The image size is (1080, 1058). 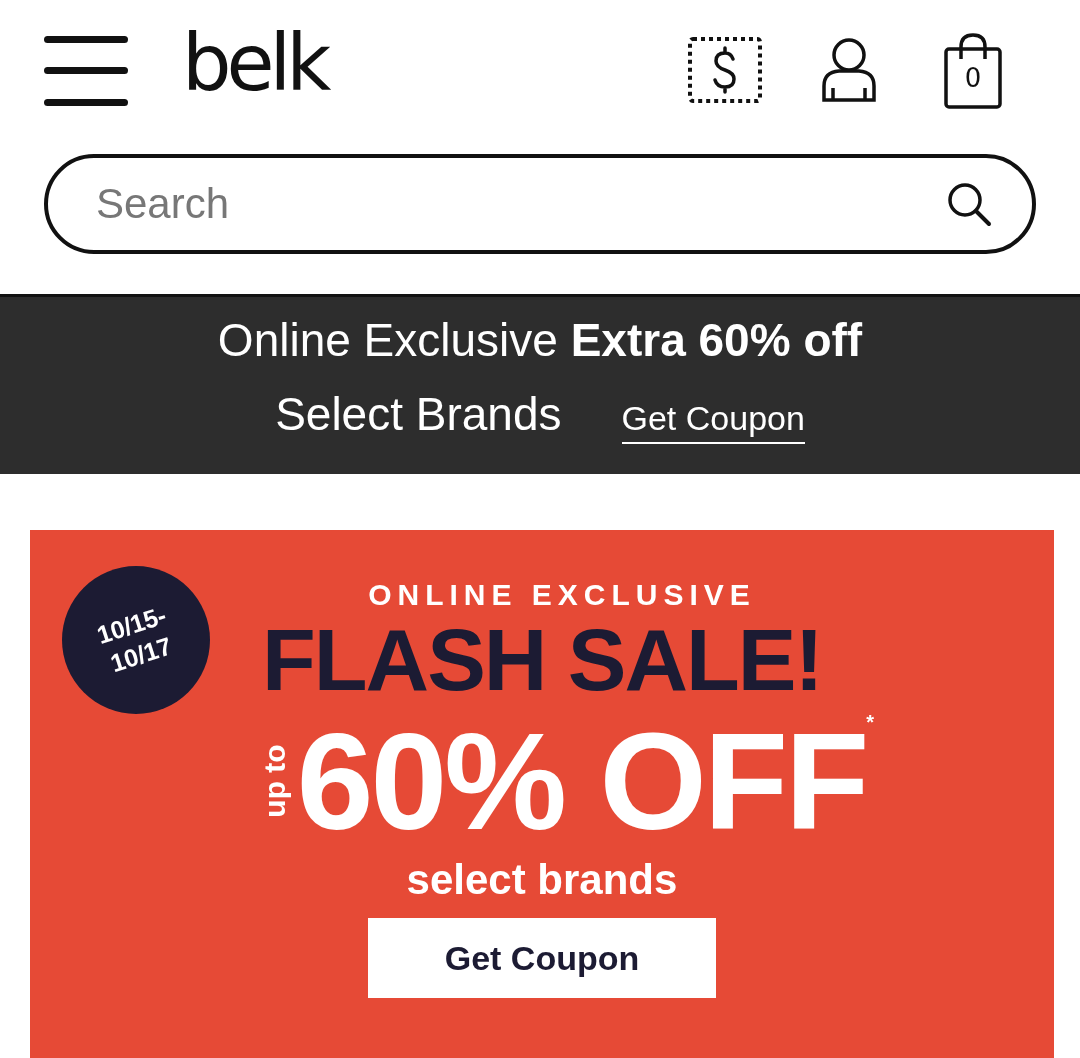 What do you see at coordinates (584, 781) in the screenshot?
I see `offer-text: 60% OFF$^{*}$` at bounding box center [584, 781].